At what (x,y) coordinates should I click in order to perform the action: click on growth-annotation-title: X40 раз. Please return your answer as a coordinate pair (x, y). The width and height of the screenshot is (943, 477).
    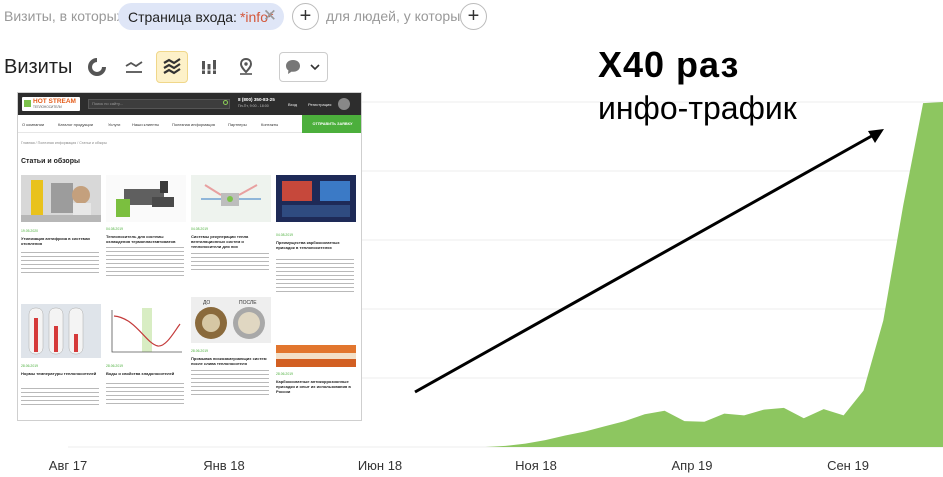
    Looking at the image, I should click on (669, 64).